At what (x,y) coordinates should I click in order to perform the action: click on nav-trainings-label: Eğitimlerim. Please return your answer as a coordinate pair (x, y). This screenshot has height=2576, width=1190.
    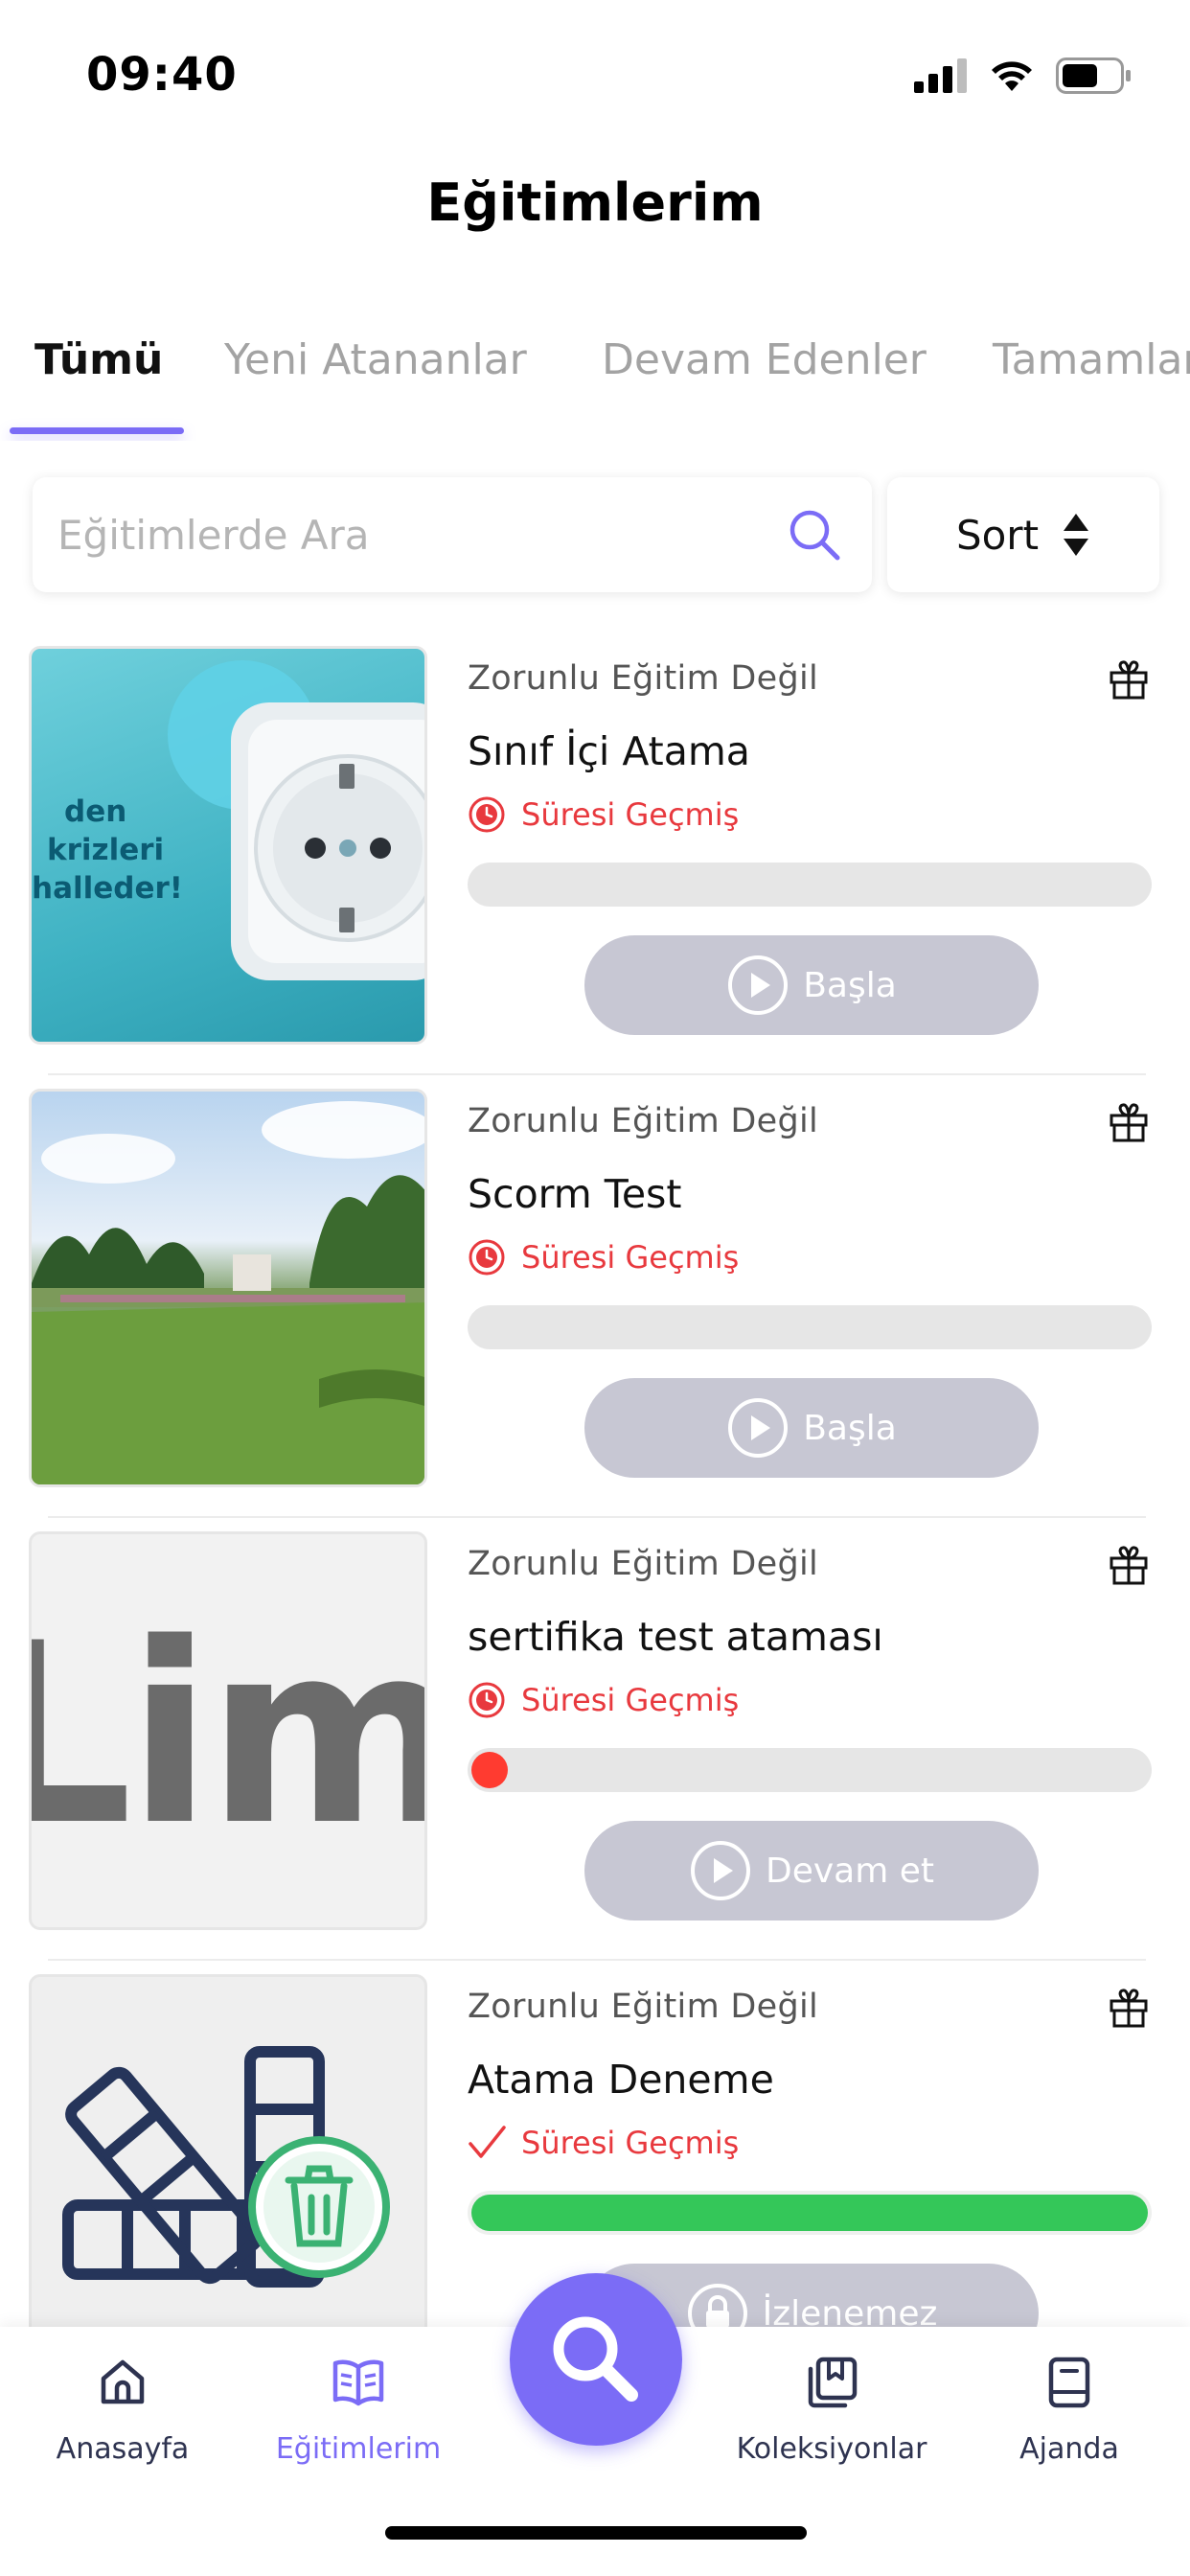
    Looking at the image, I should click on (358, 2449).